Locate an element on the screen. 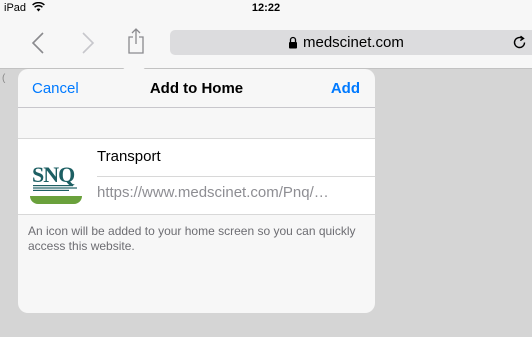  app-icon-preview: SNQ is located at coordinates (56, 178).